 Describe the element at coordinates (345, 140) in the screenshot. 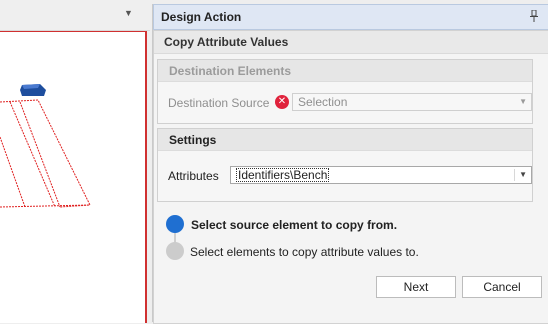

I see `group-title-settings: Settings` at that location.